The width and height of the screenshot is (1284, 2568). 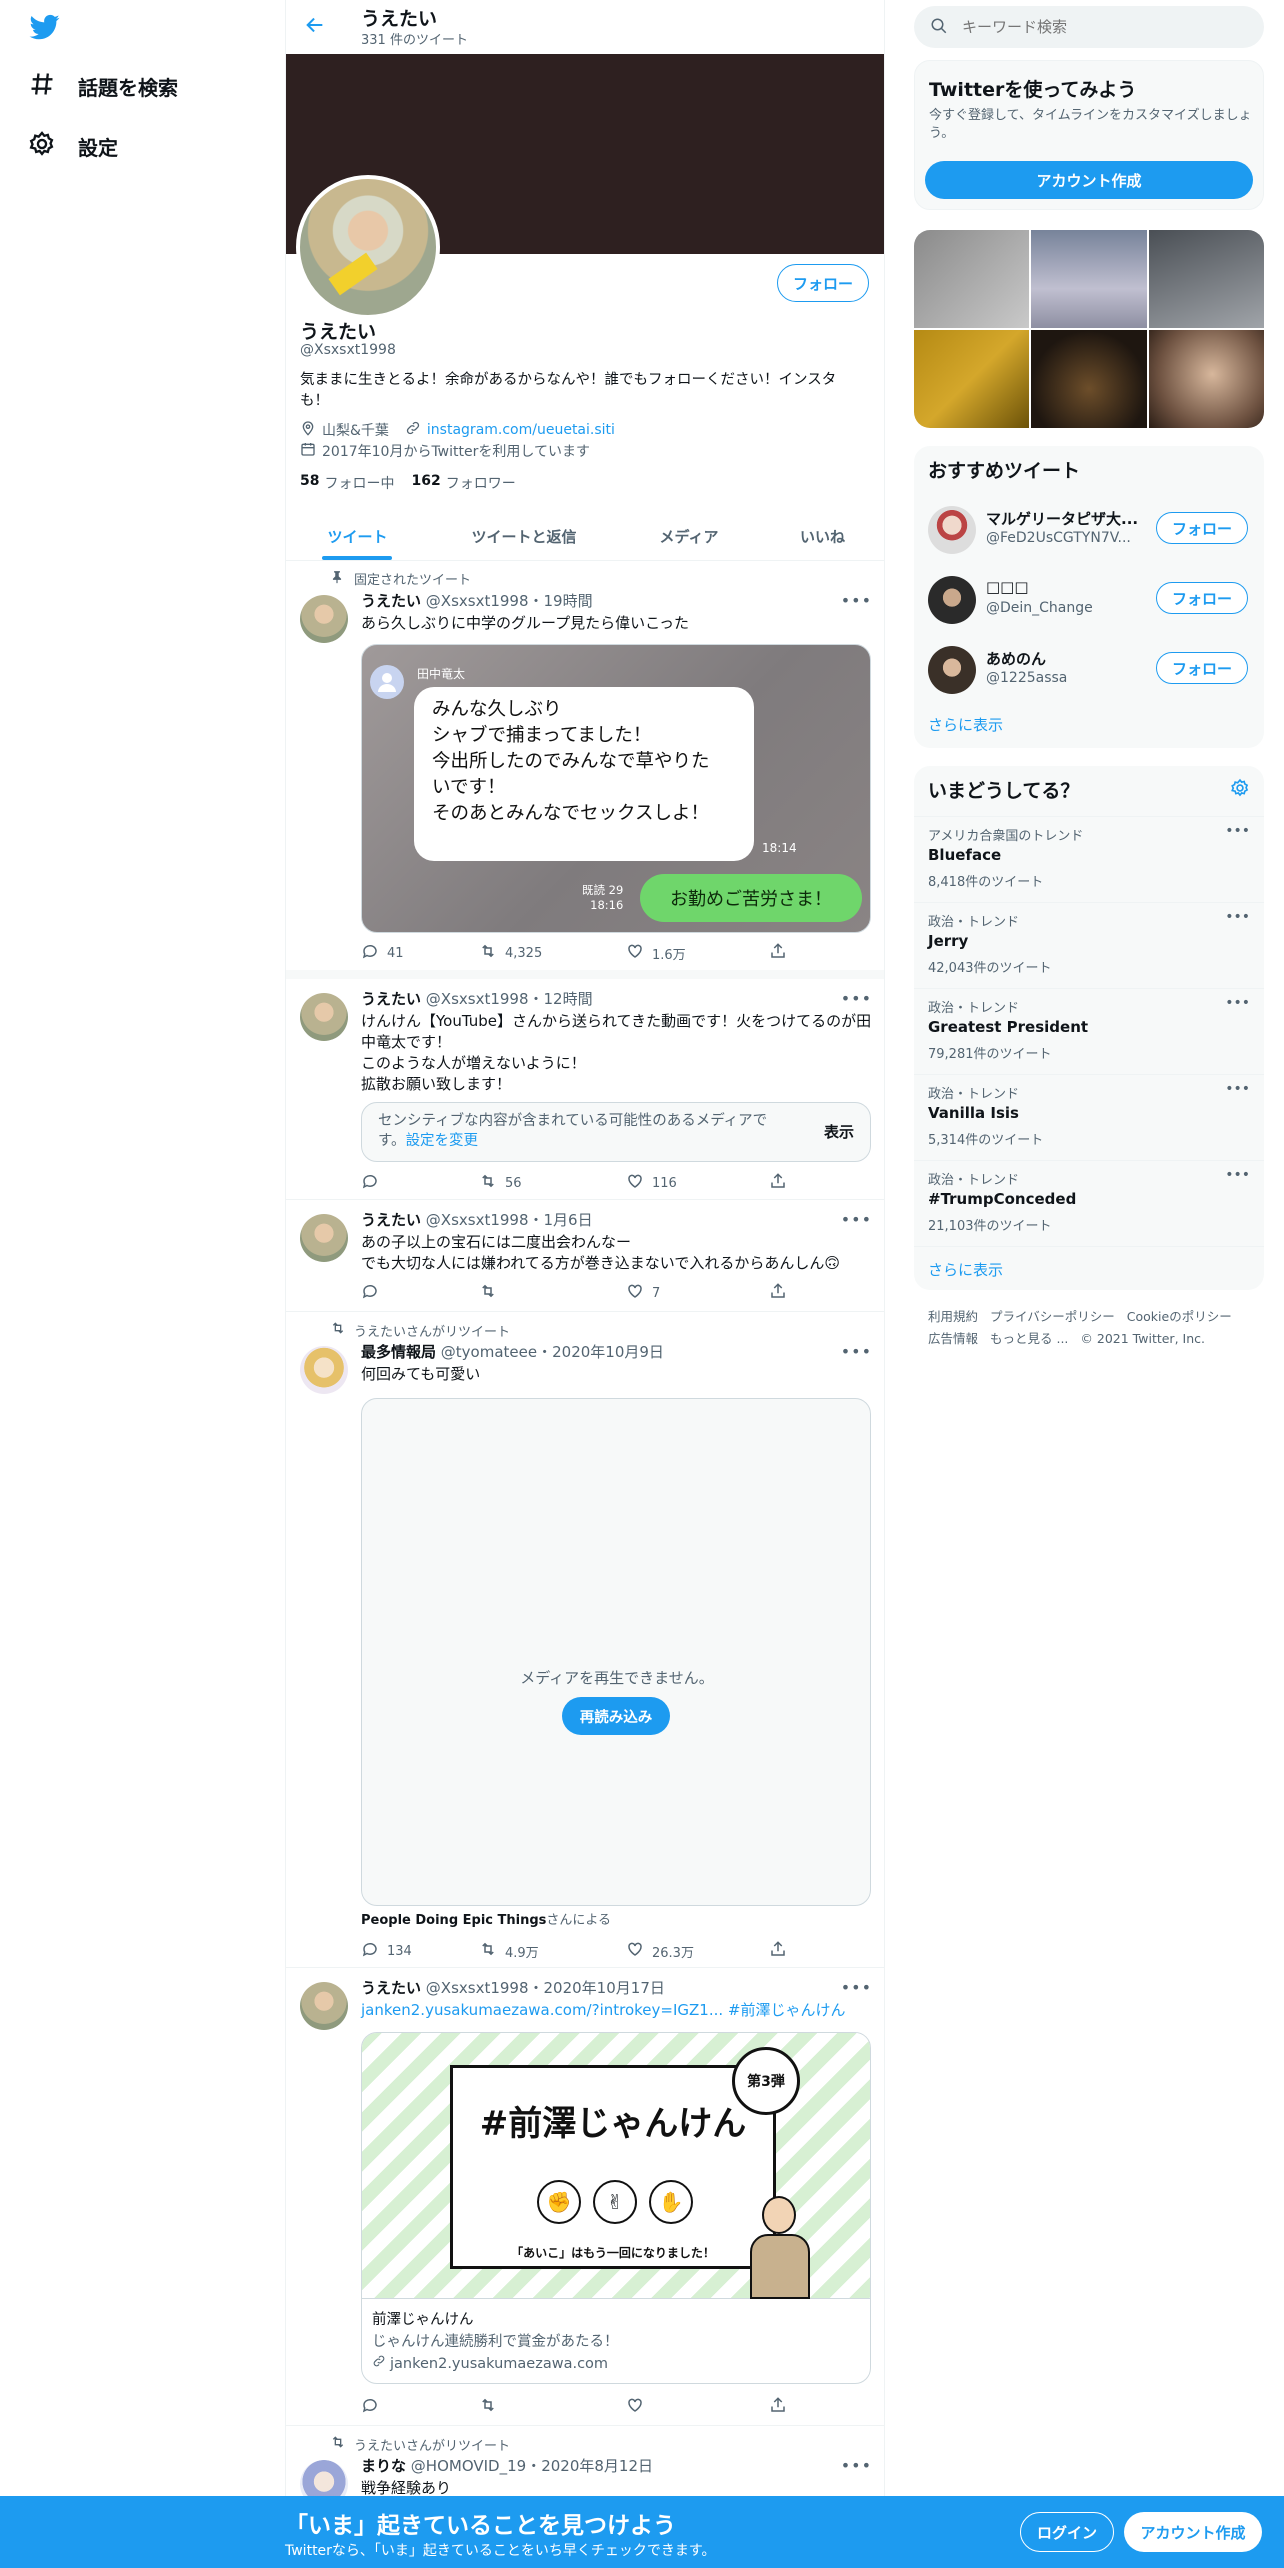 What do you see at coordinates (1193, 2532) in the screenshot?
I see `bottom-signup-button: アカウント作成` at bounding box center [1193, 2532].